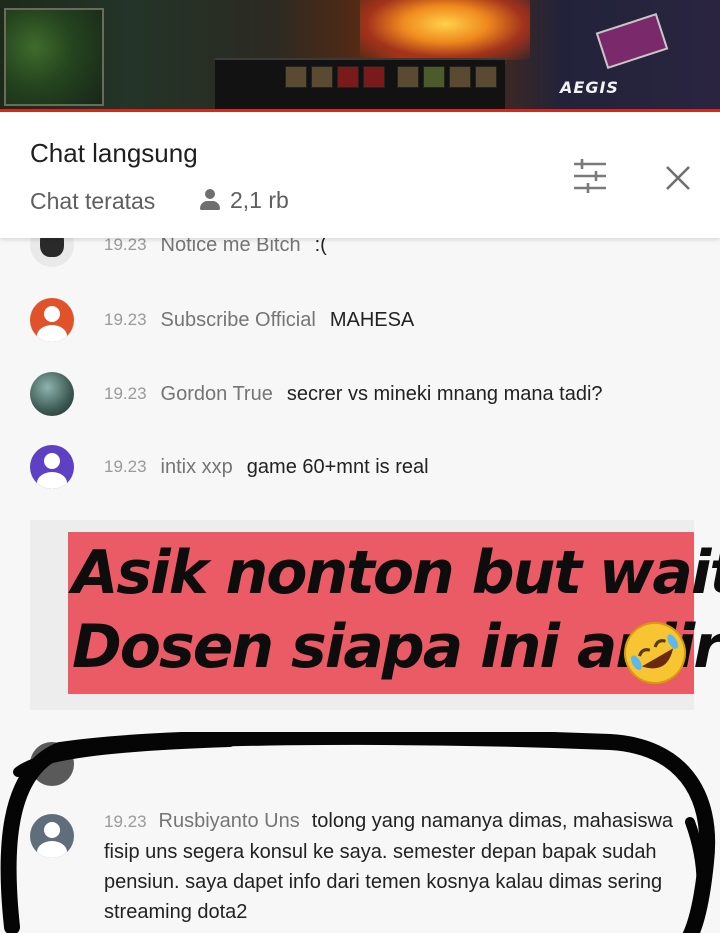 This screenshot has width=720, height=933. I want to click on viewers-icon, so click(210, 200).